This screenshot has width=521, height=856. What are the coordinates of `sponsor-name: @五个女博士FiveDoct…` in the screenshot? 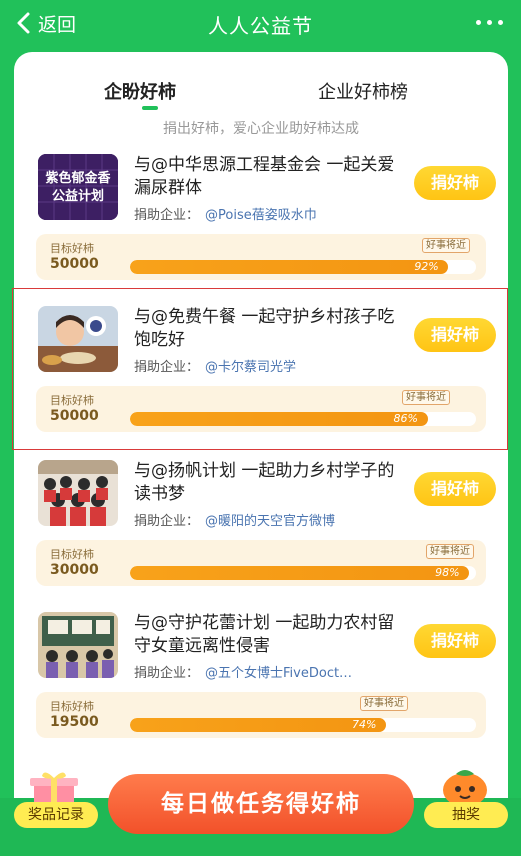 It's located at (278, 673).